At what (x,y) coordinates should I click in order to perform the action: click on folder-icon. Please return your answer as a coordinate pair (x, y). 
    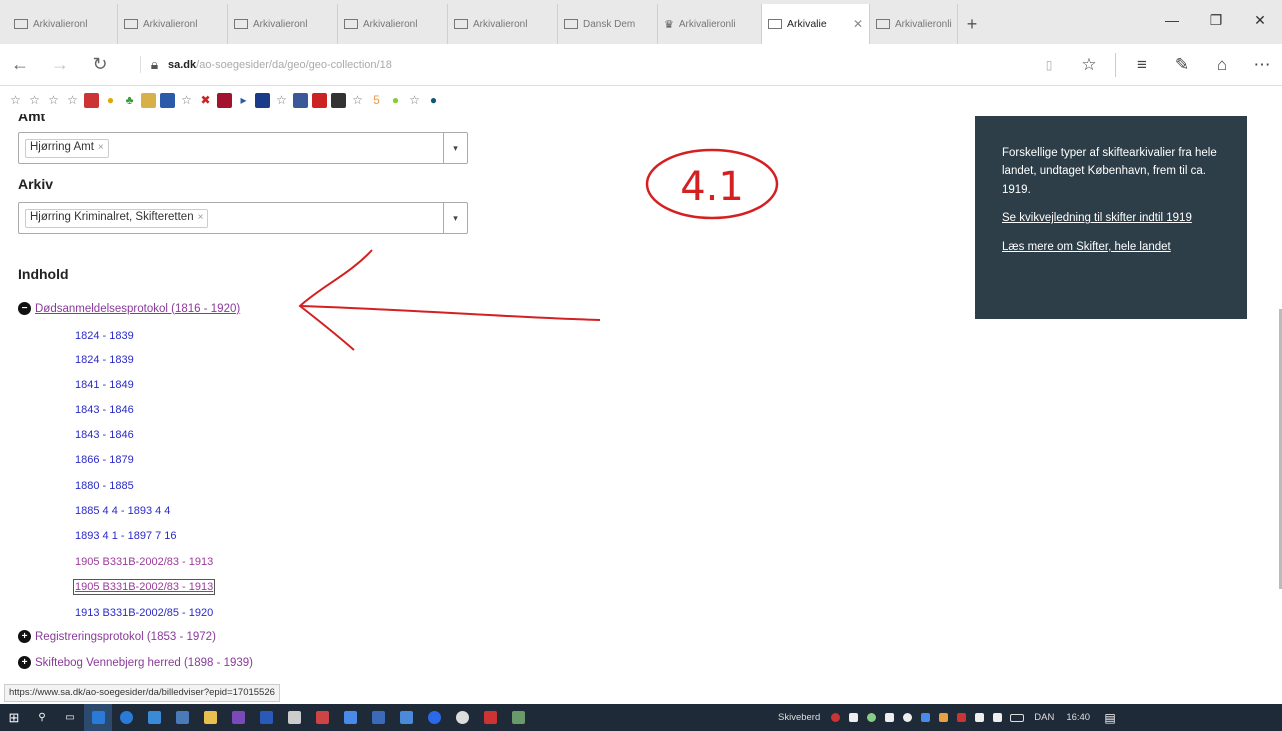
    Looking at the image, I should click on (210, 717).